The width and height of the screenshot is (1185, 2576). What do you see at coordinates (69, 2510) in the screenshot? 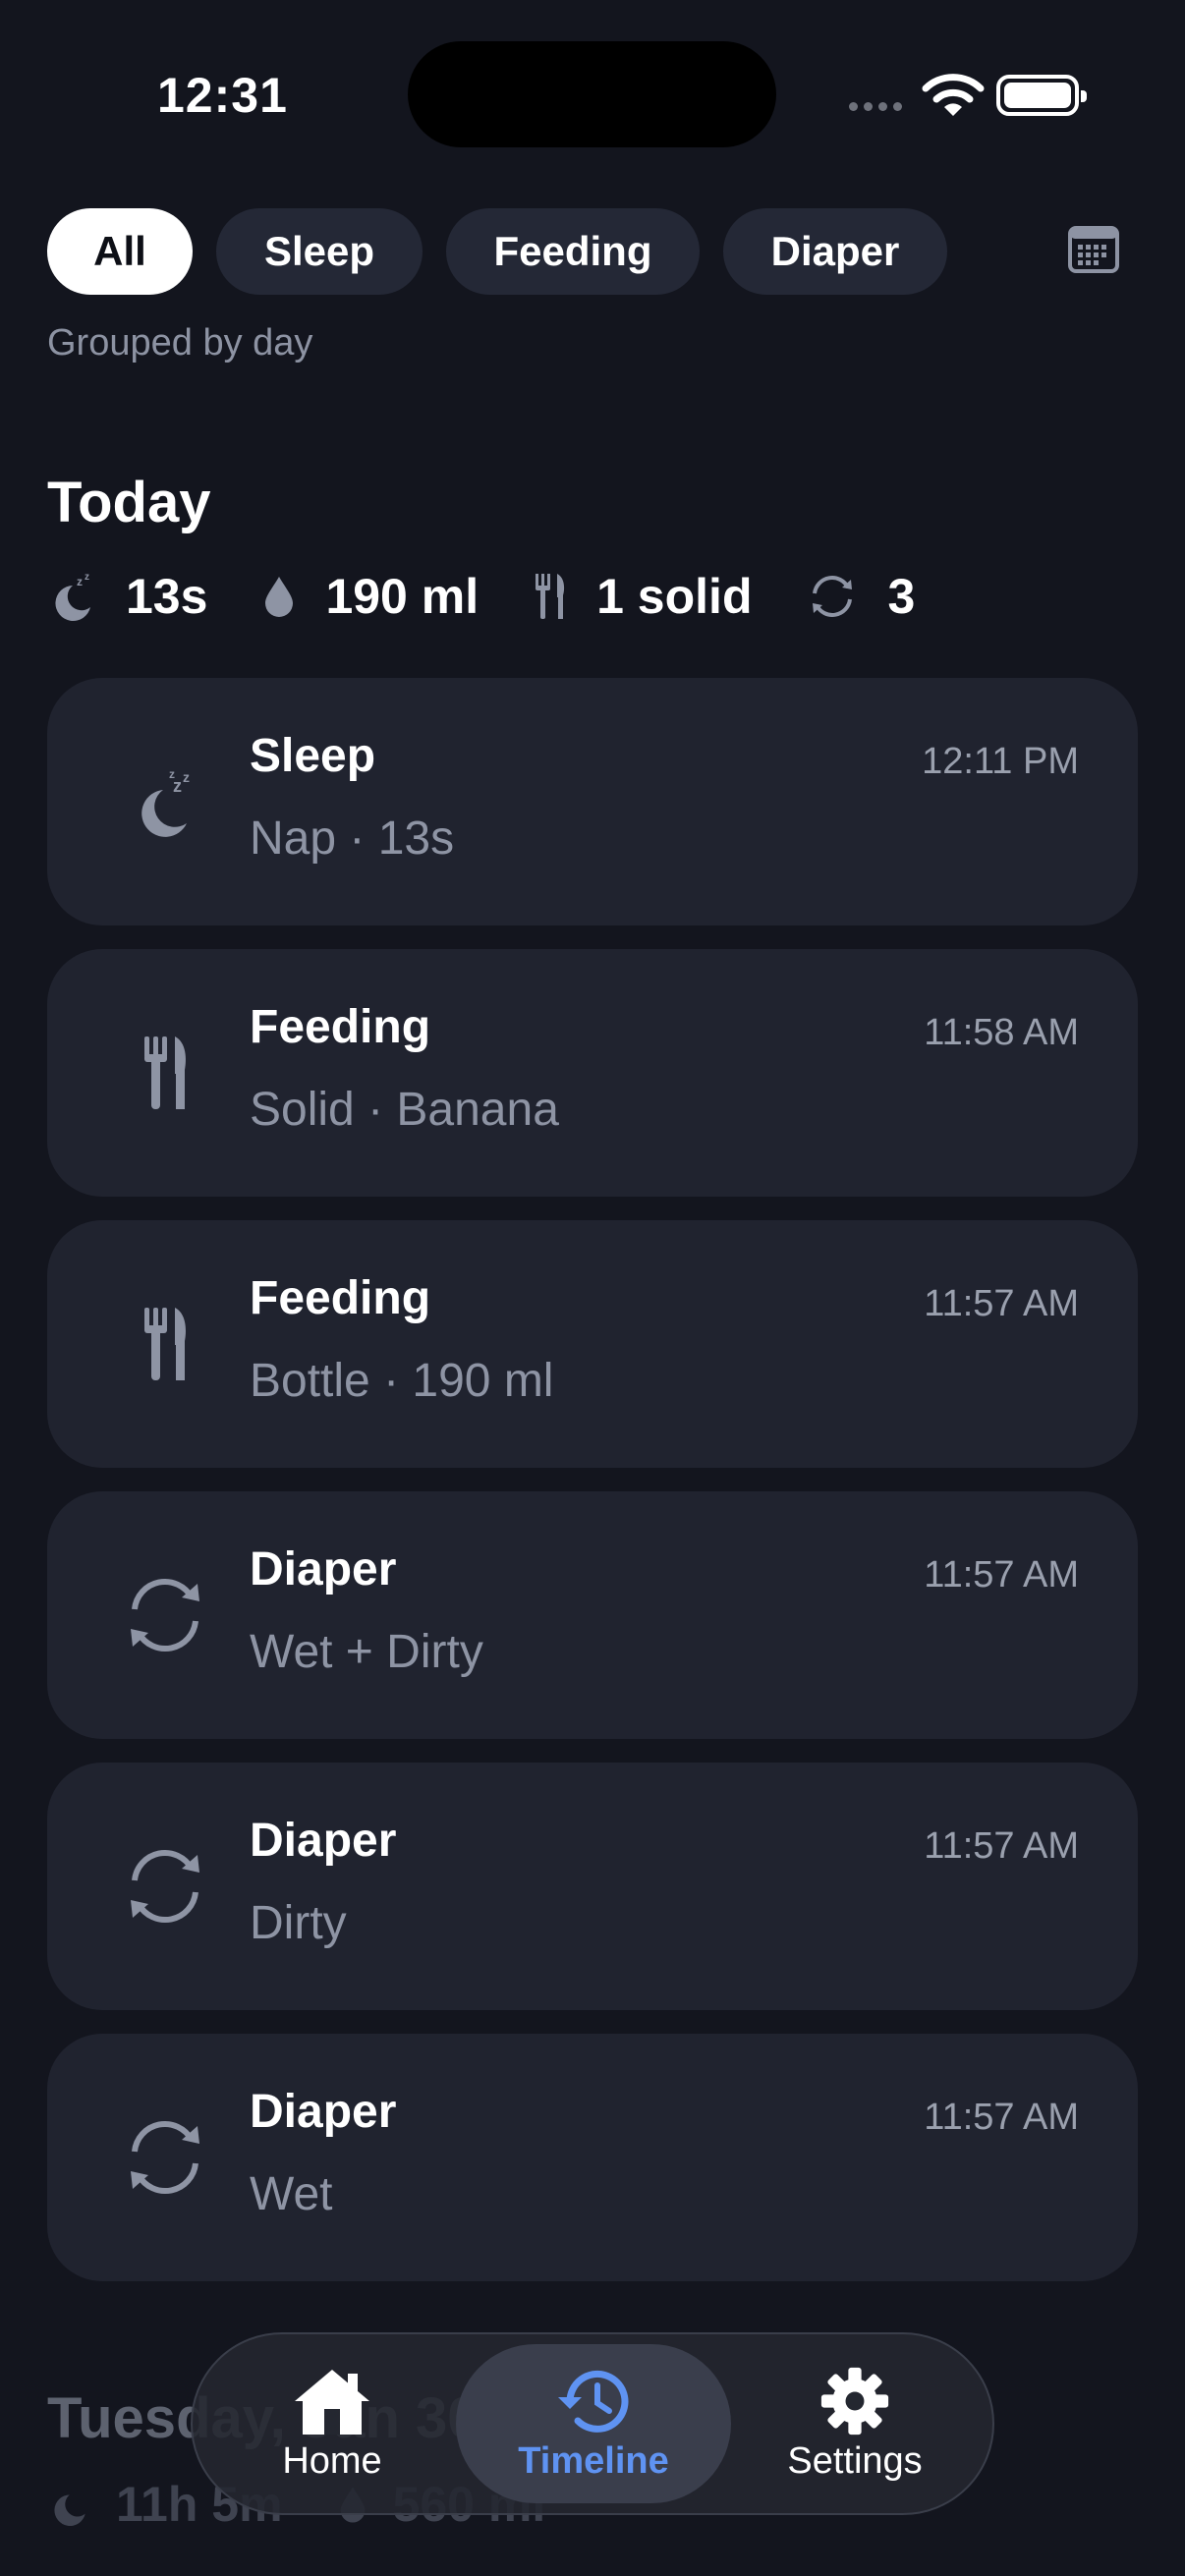
I see `moon-sleep-icon` at bounding box center [69, 2510].